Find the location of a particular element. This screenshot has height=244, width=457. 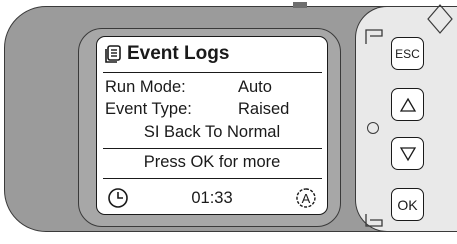

status-led is located at coordinates (373, 128).